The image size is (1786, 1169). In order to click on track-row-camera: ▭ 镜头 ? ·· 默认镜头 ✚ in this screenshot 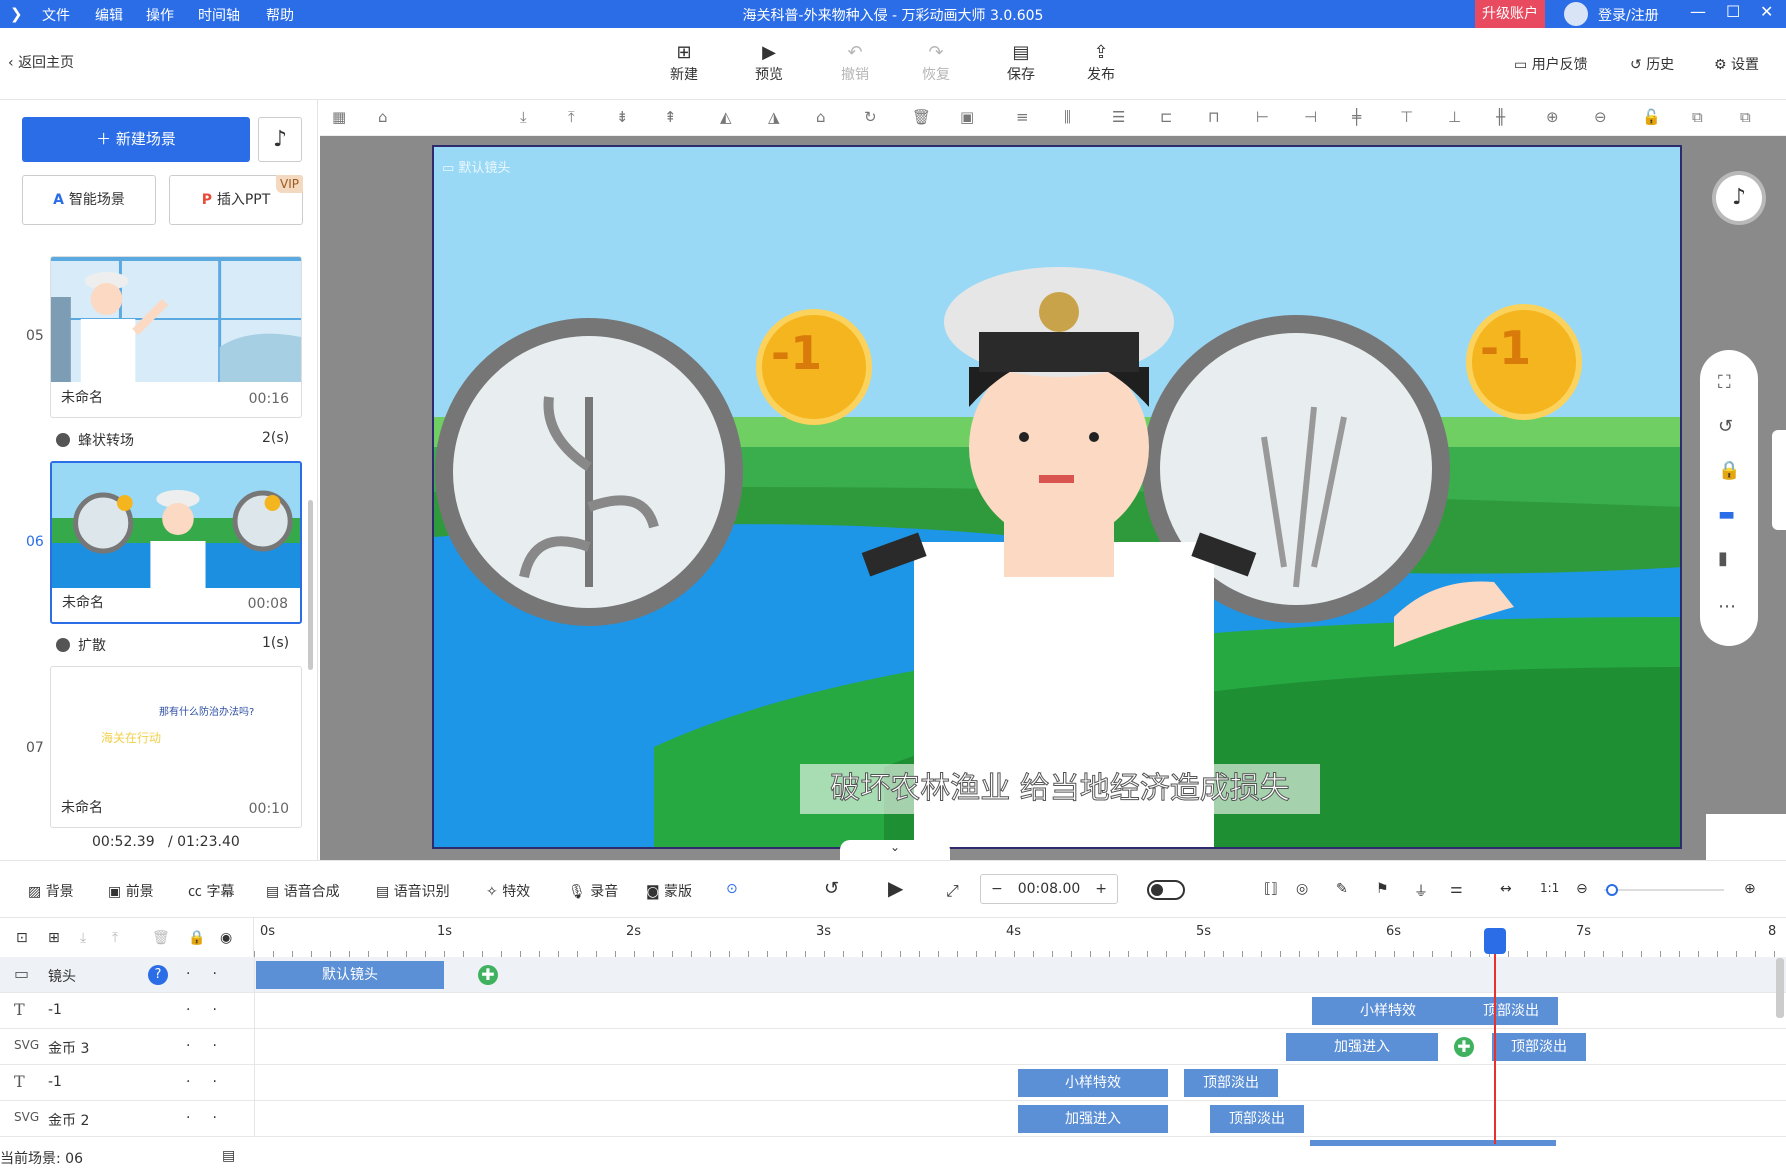, I will do `click(893, 975)`.